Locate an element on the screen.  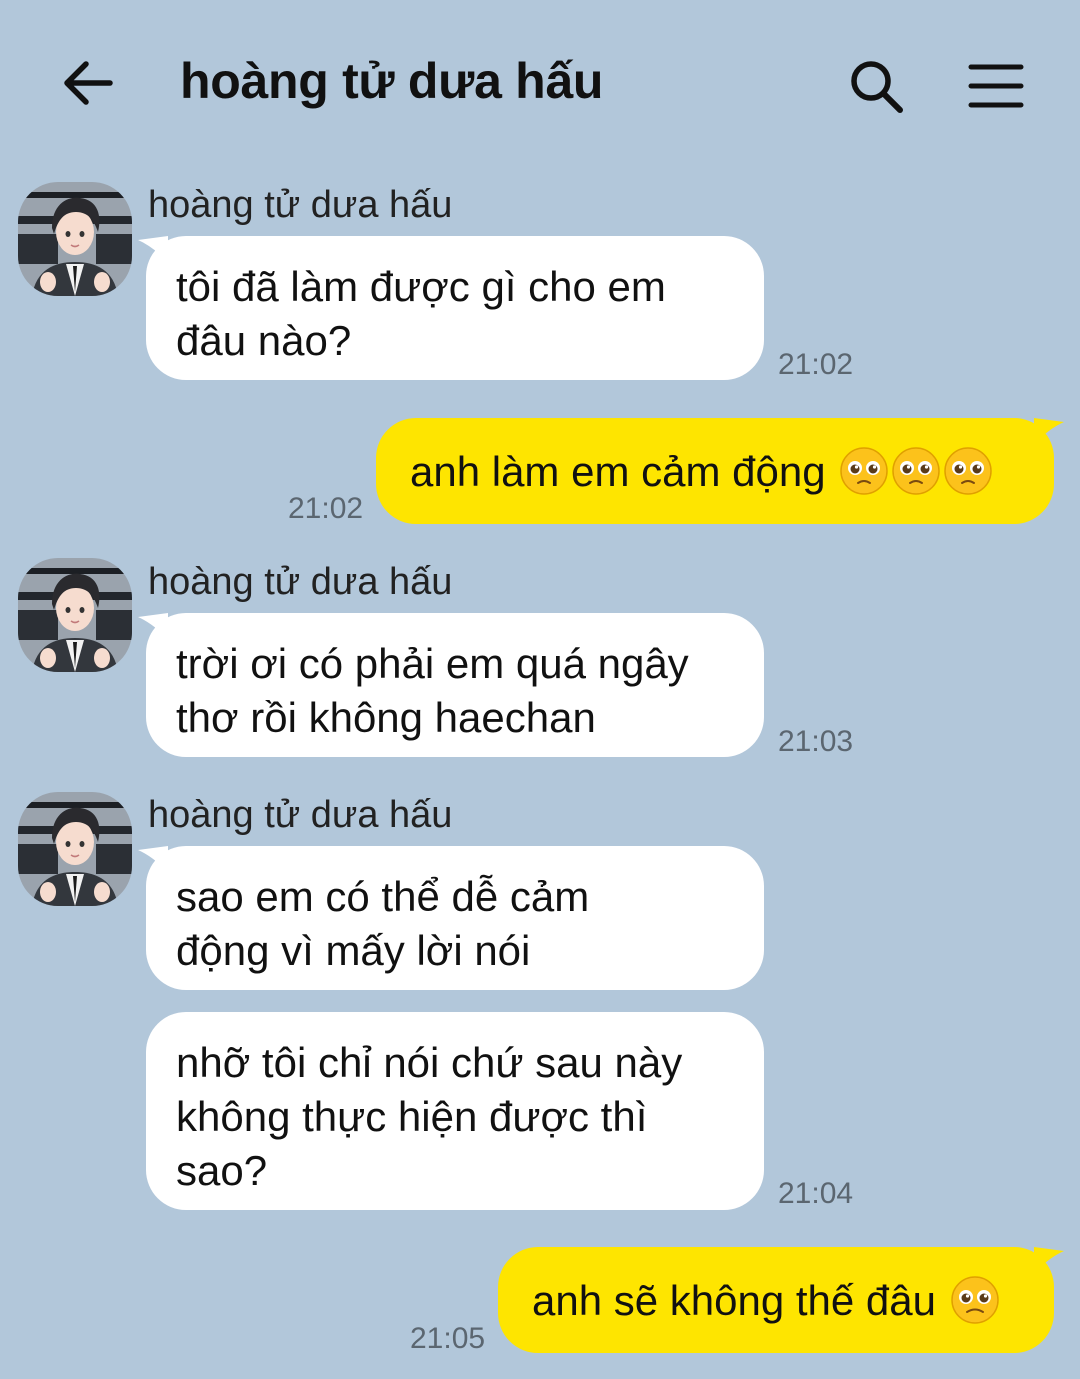
outgoing-message-bubble: anh làm em cảm động is located at coordinates (715, 471).